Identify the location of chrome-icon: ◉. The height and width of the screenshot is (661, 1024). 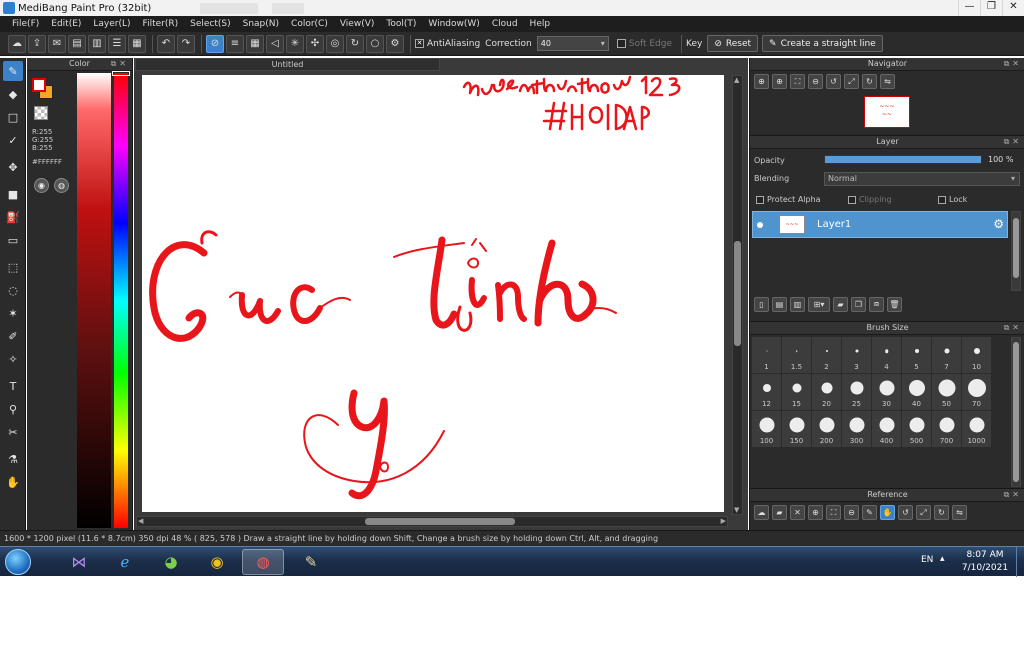
(217, 562).